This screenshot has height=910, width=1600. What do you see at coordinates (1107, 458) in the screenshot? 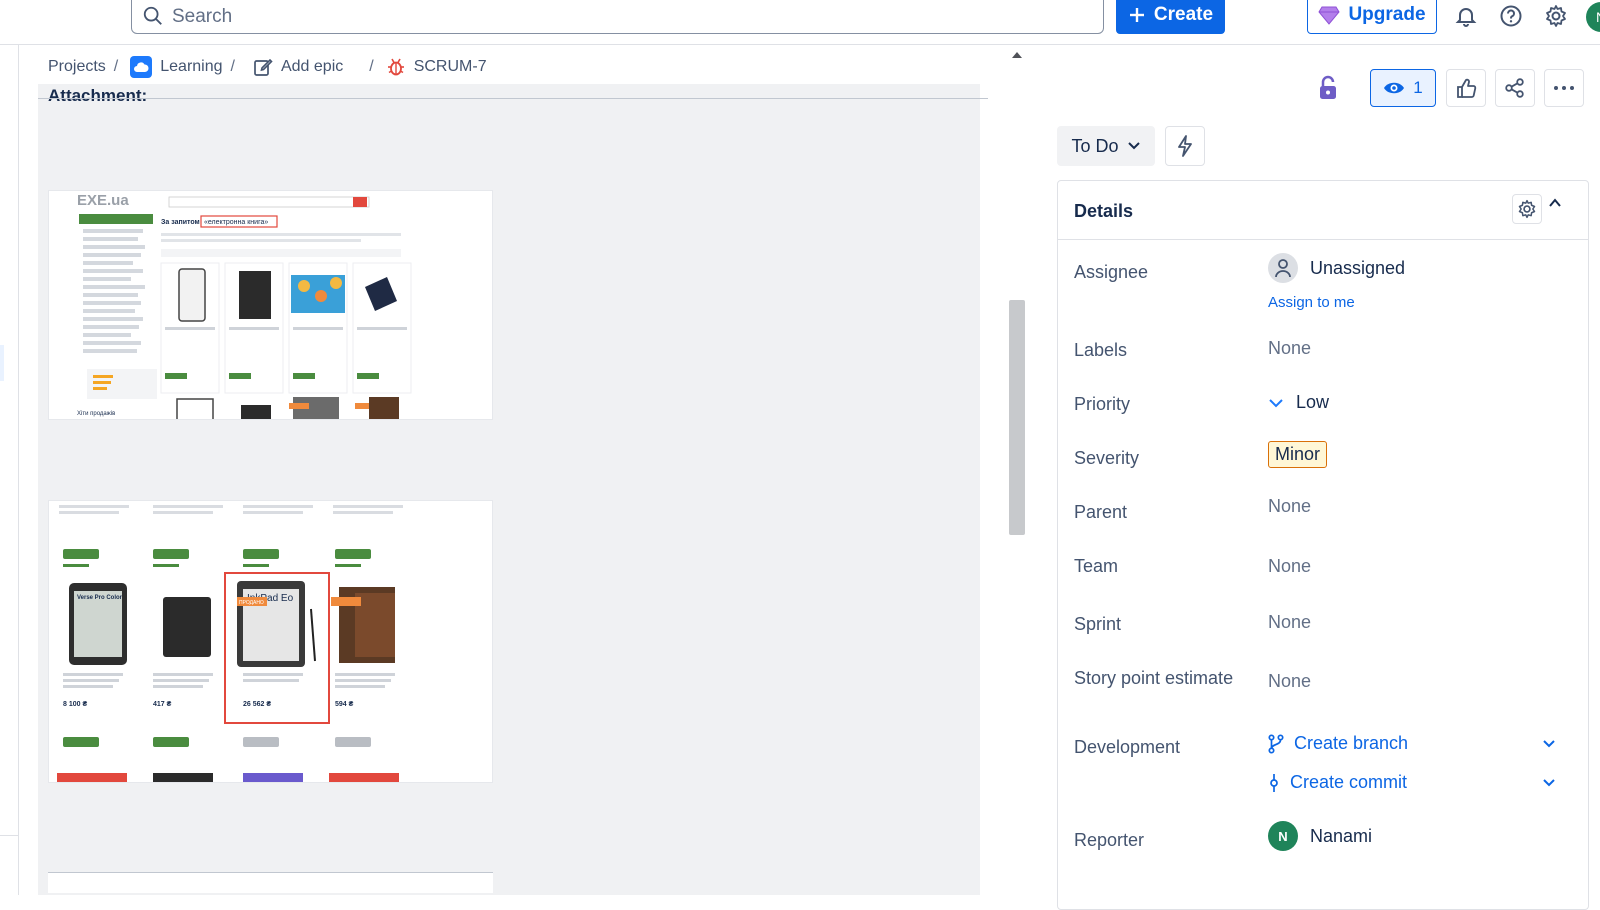
I see `severity-label: Severity` at bounding box center [1107, 458].